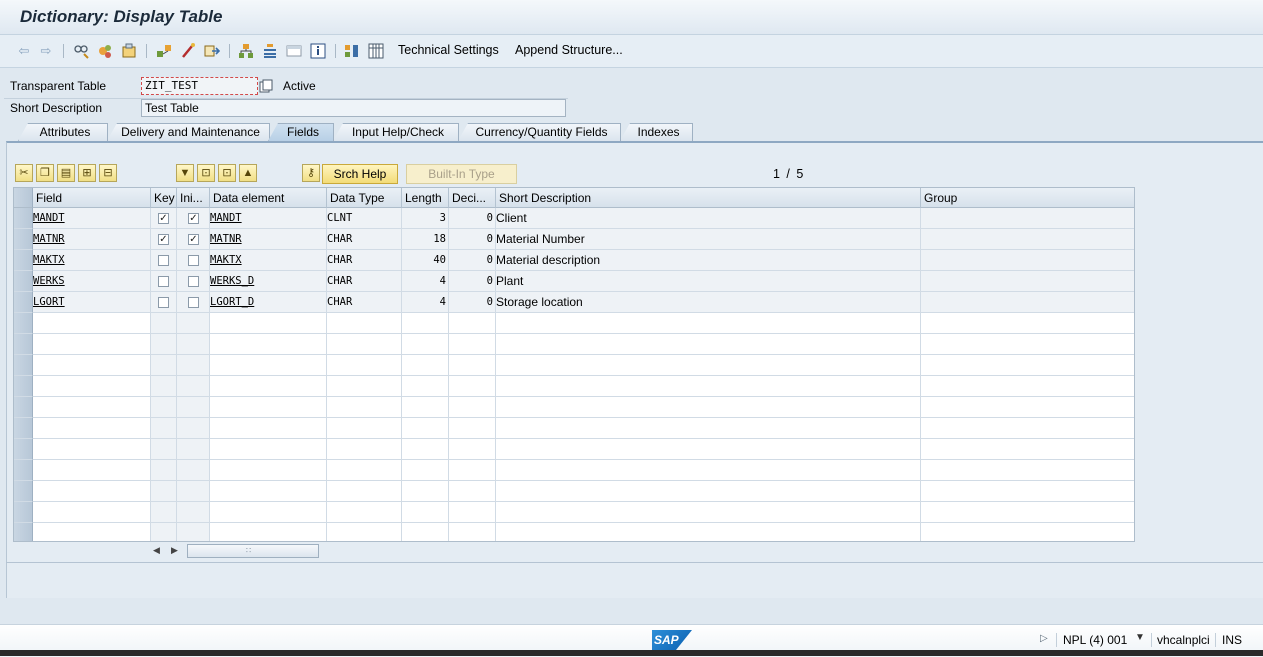 The height and width of the screenshot is (657, 1263). Describe the element at coordinates (185, 173) in the screenshot. I see `expand-icon: ▼` at that location.